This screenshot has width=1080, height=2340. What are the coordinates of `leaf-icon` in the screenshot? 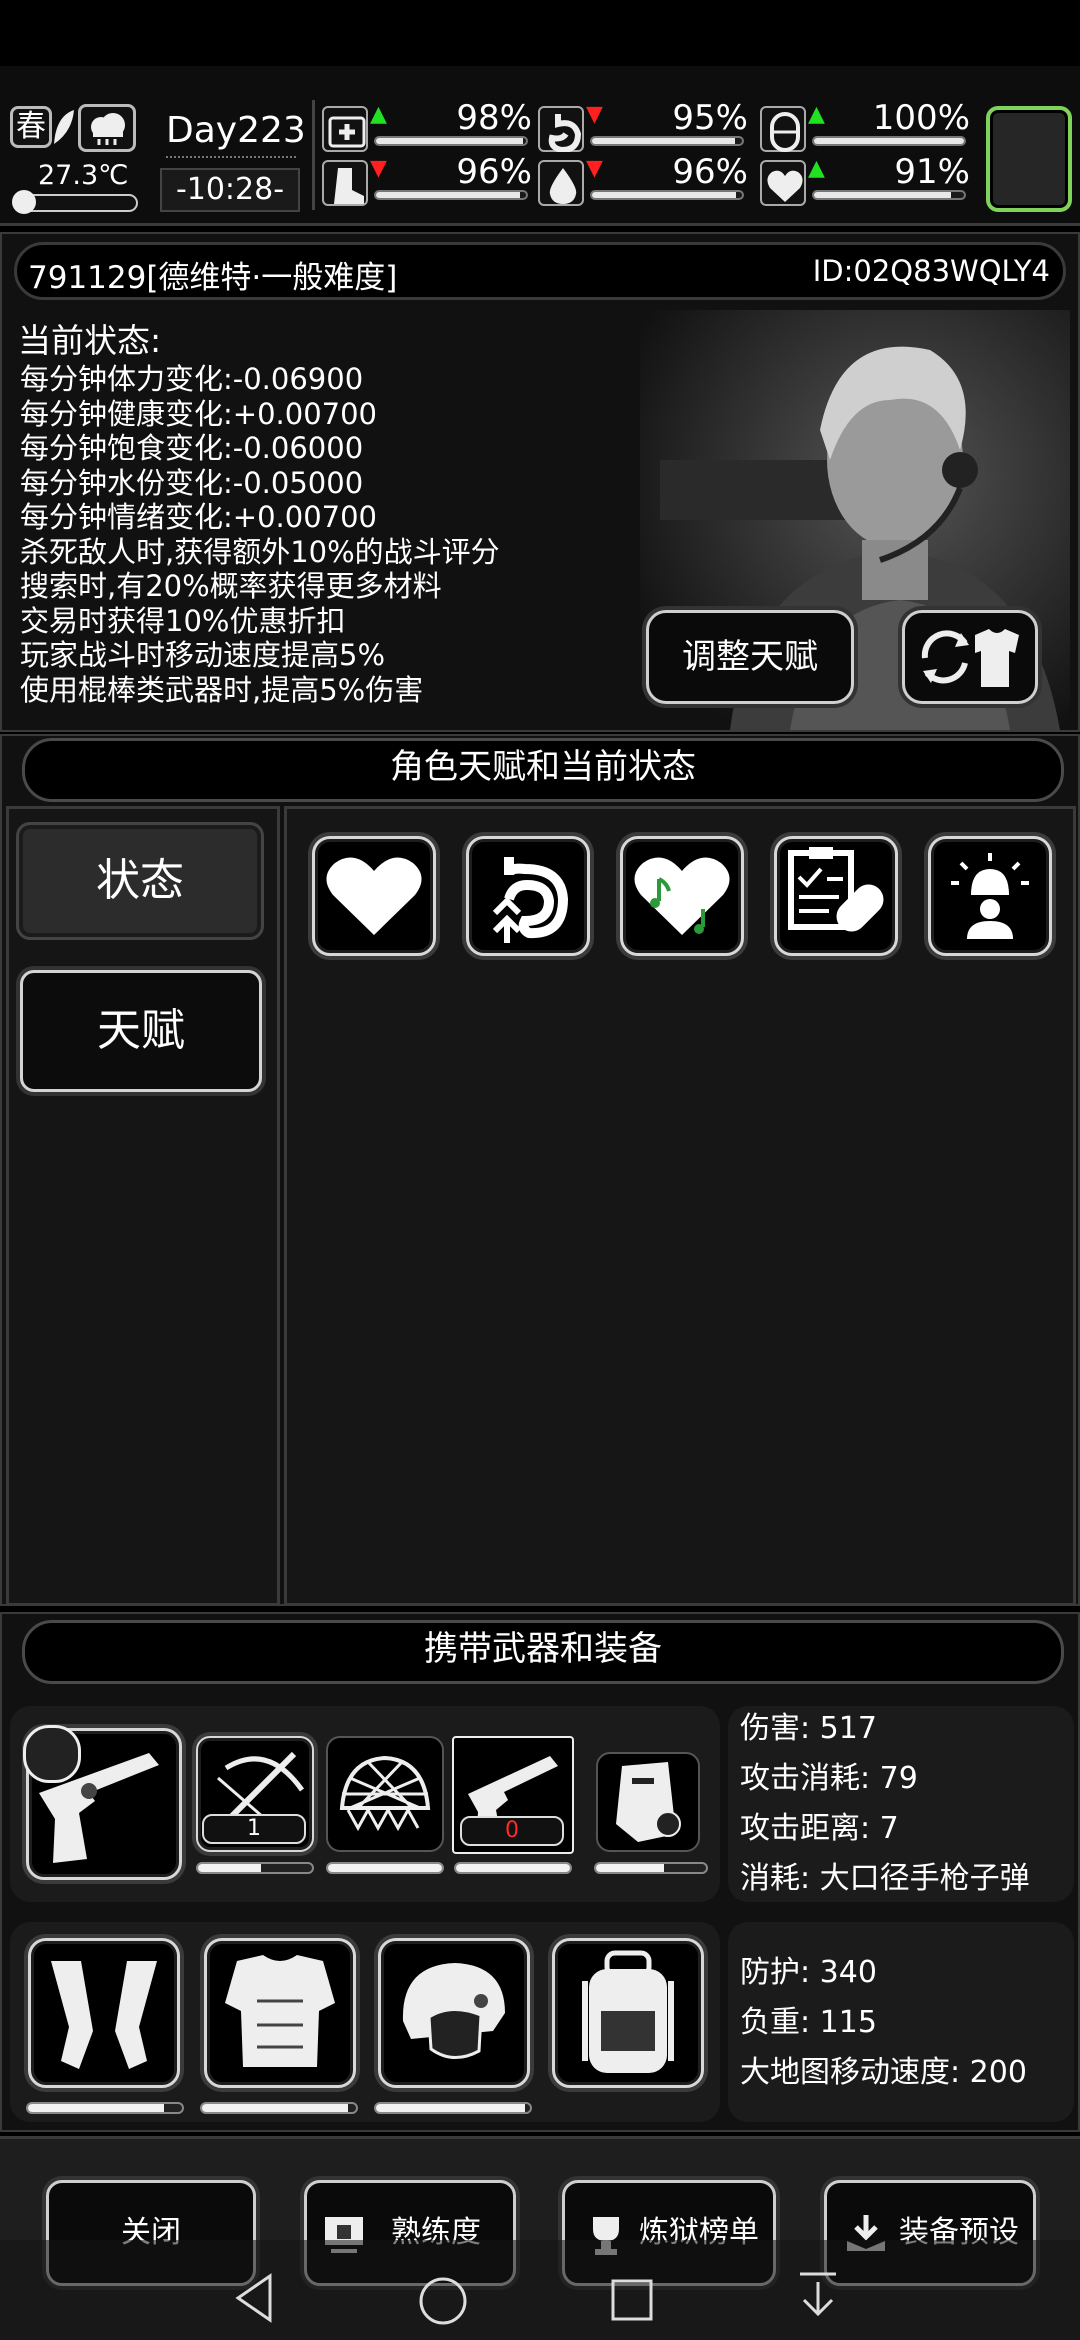 It's located at (63, 127).